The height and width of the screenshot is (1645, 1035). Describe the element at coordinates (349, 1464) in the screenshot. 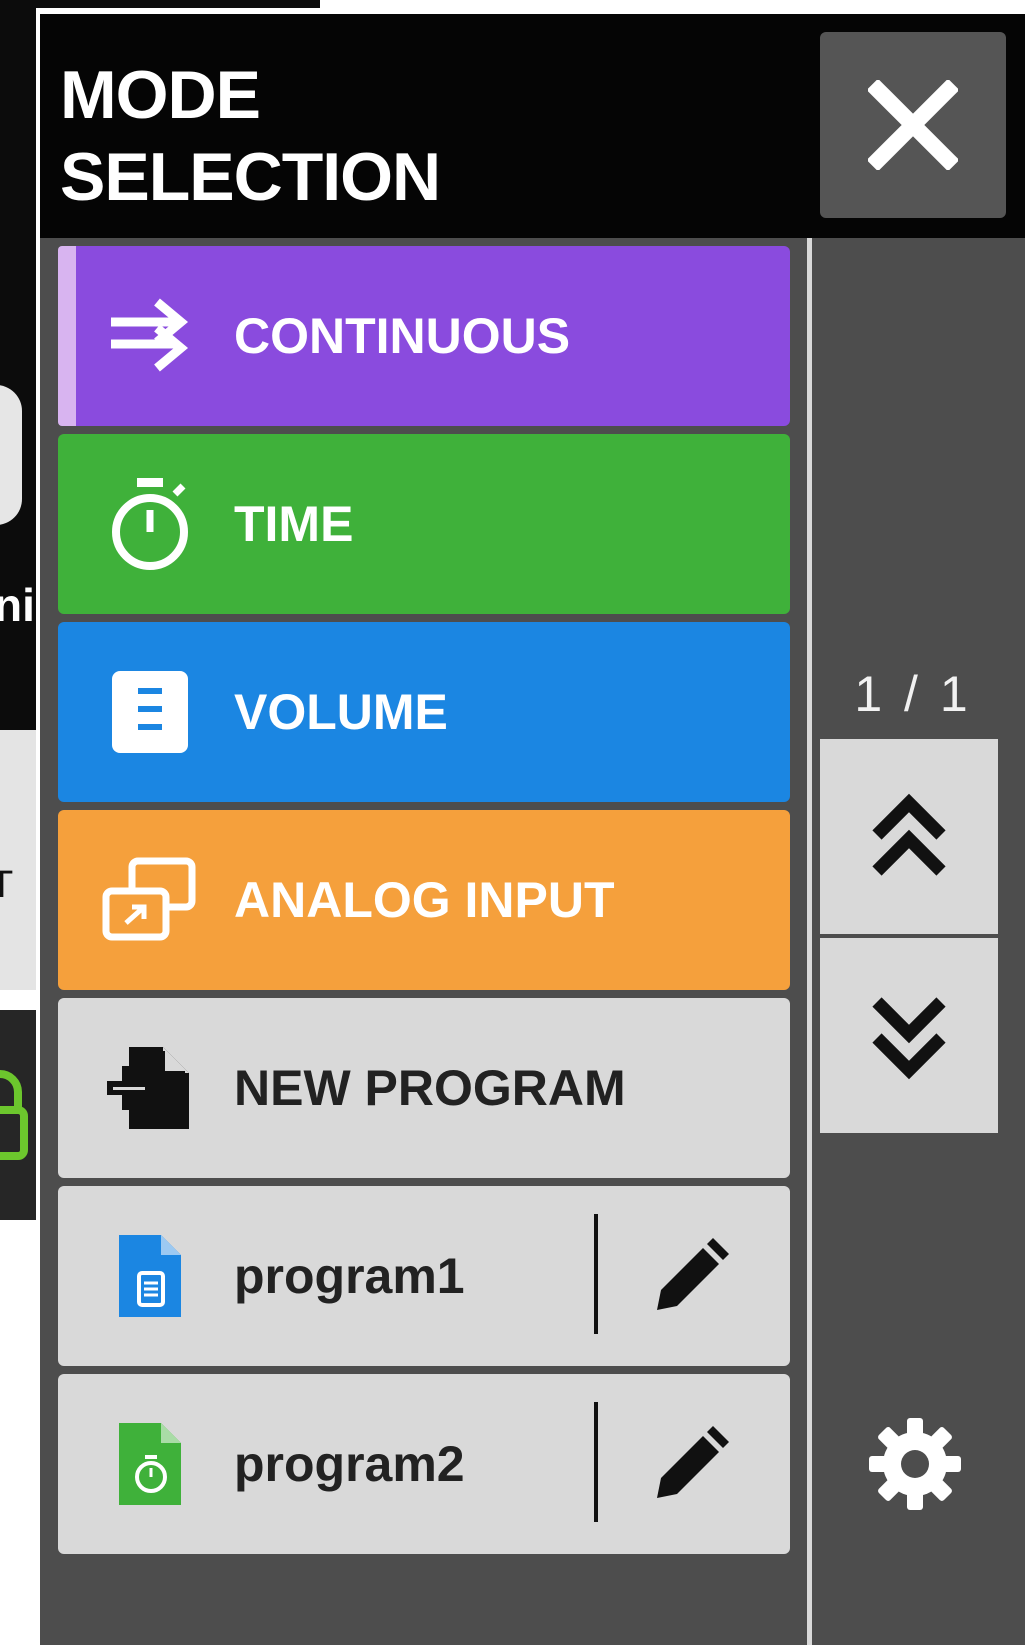

I see `program-label: program2` at that location.